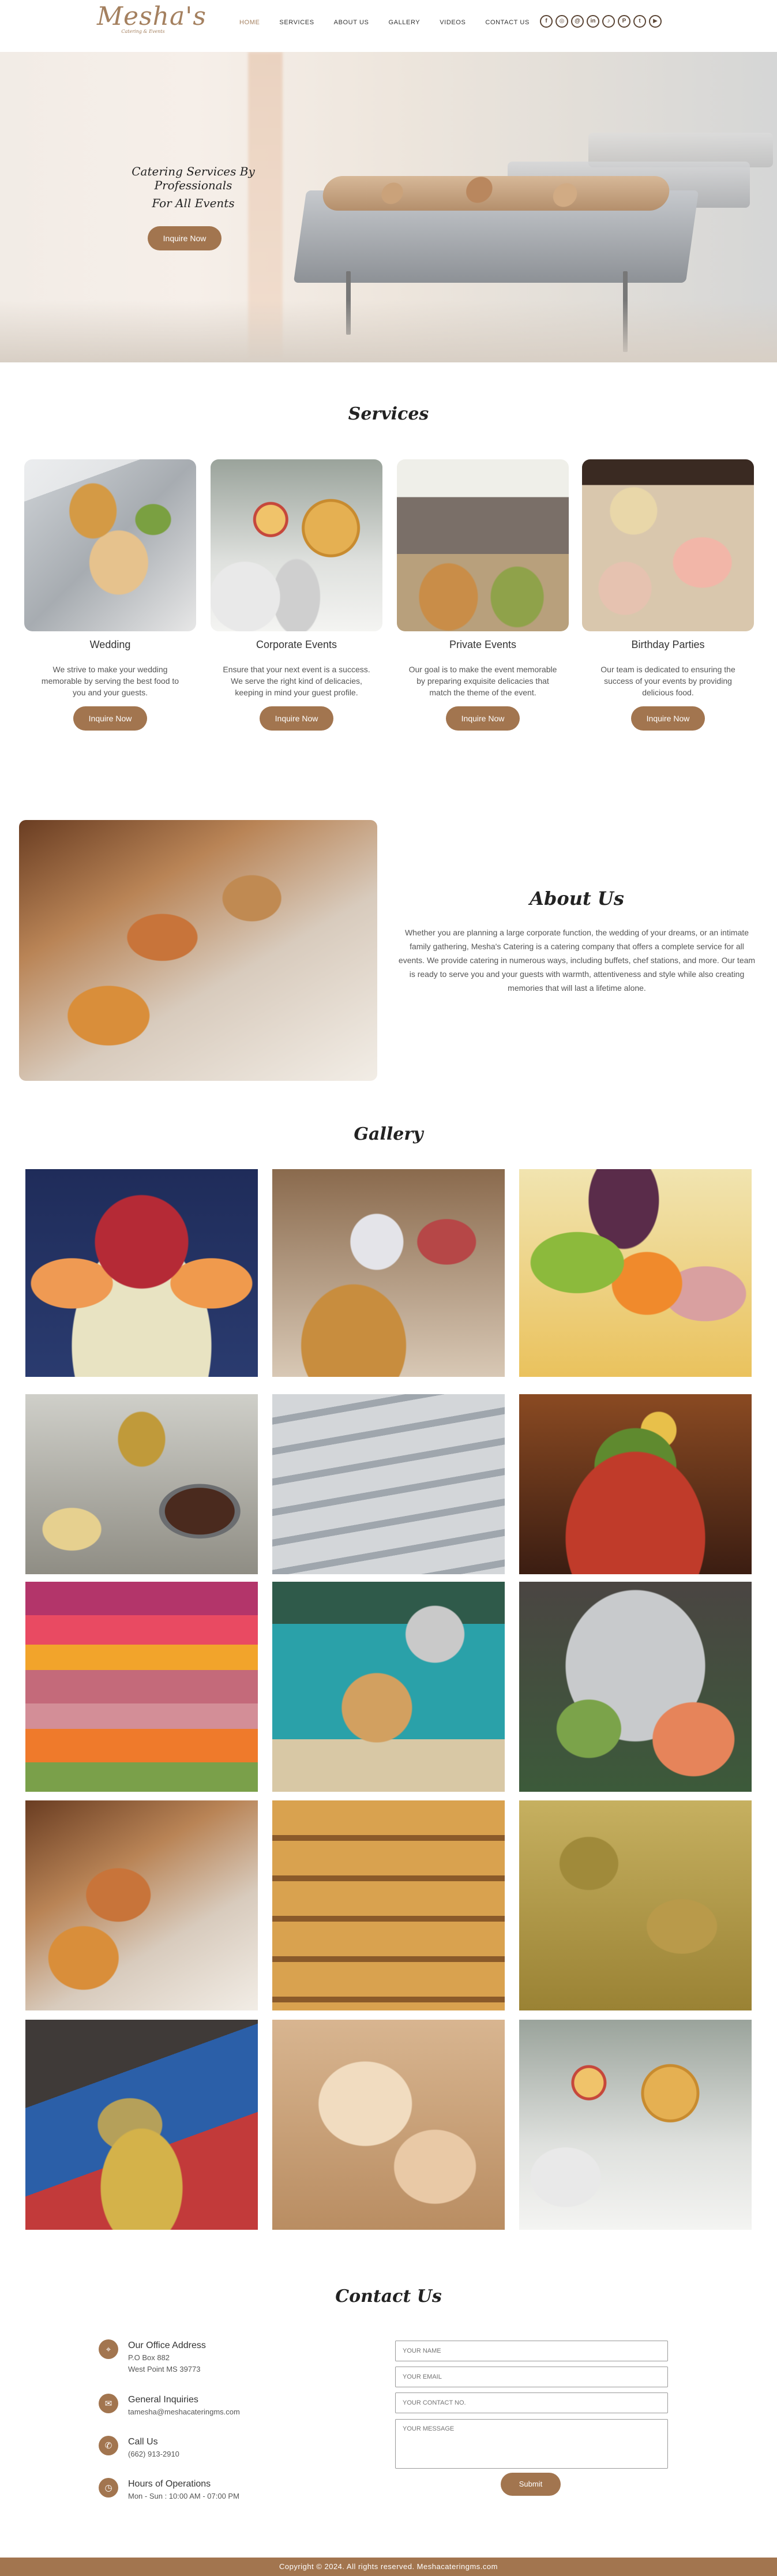  Describe the element at coordinates (108, 2488) in the screenshot. I see `clock-icon: ◷` at that location.